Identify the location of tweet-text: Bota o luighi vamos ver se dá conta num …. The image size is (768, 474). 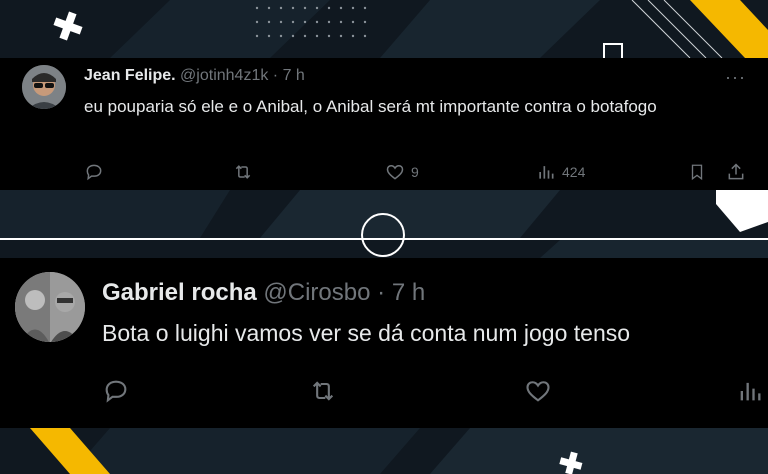
(366, 333).